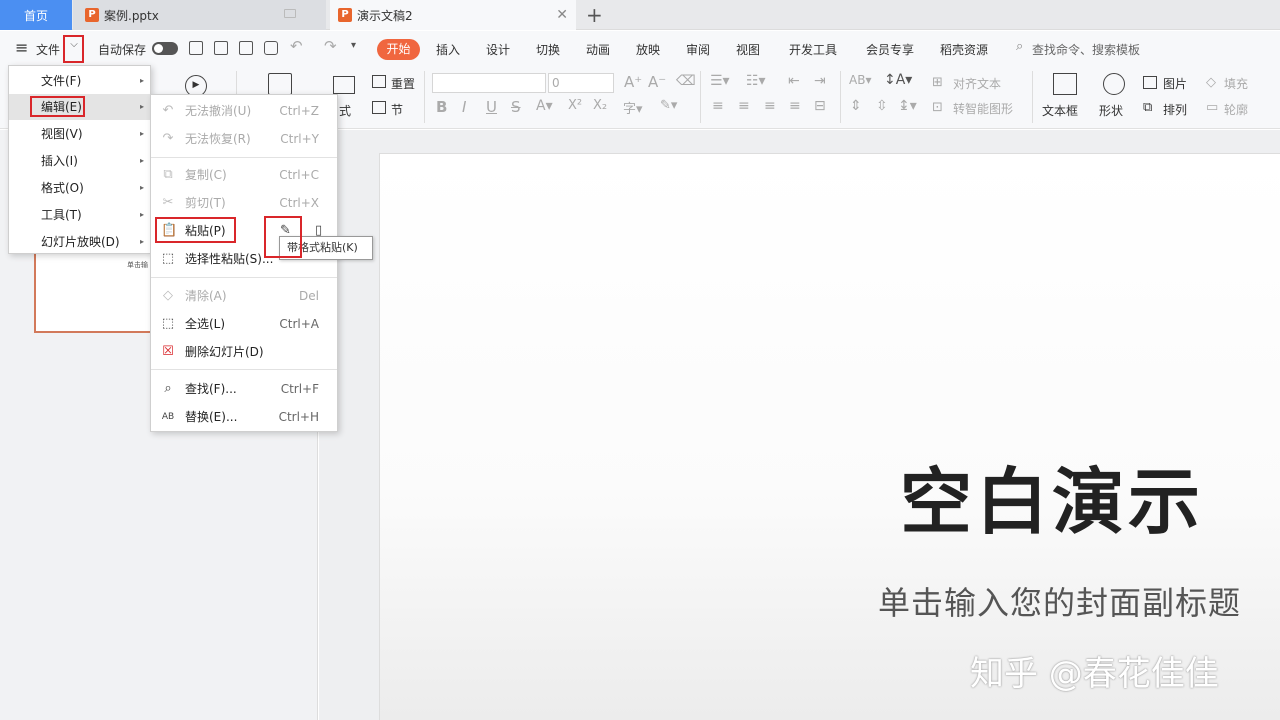 The image size is (1280, 720). I want to click on paragraph-spacing-icon: ⇕, so click(856, 106).